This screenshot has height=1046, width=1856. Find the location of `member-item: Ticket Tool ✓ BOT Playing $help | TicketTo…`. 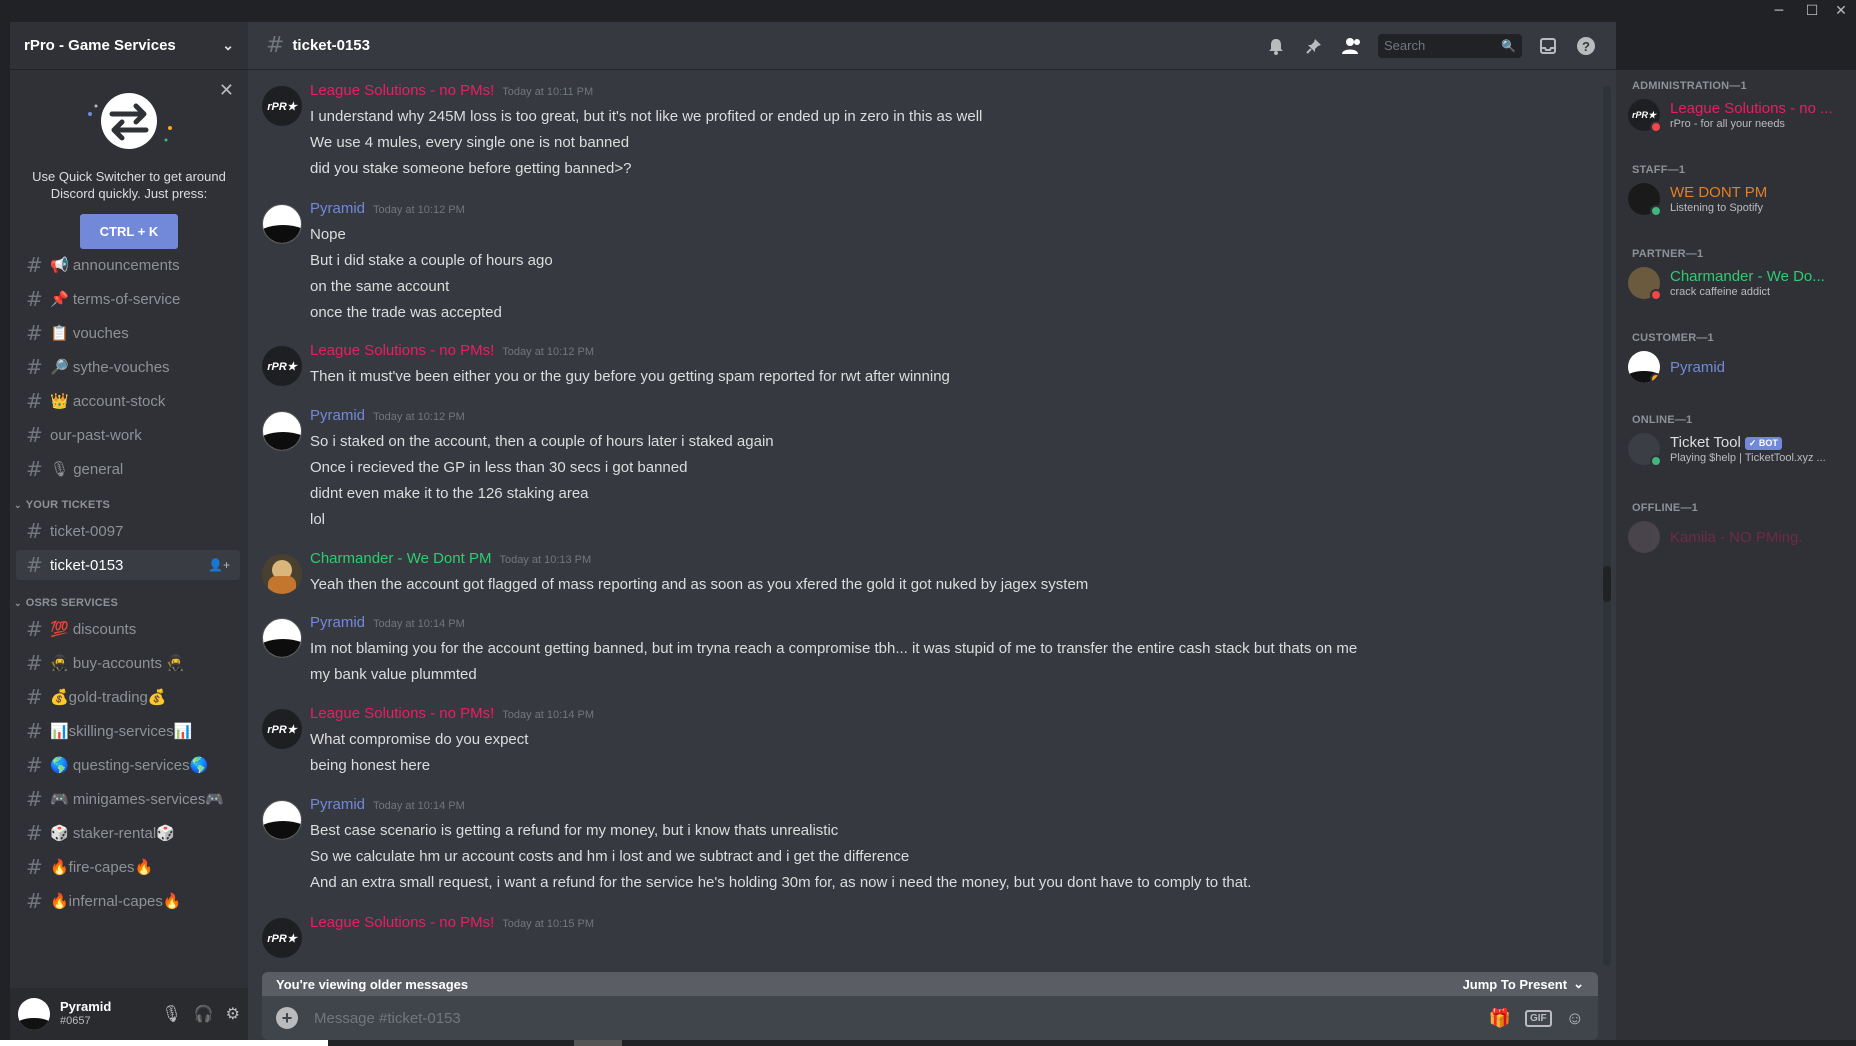

member-item: Ticket Tool ✓ BOT Playing $help | TicketTo… is located at coordinates (1739, 449).